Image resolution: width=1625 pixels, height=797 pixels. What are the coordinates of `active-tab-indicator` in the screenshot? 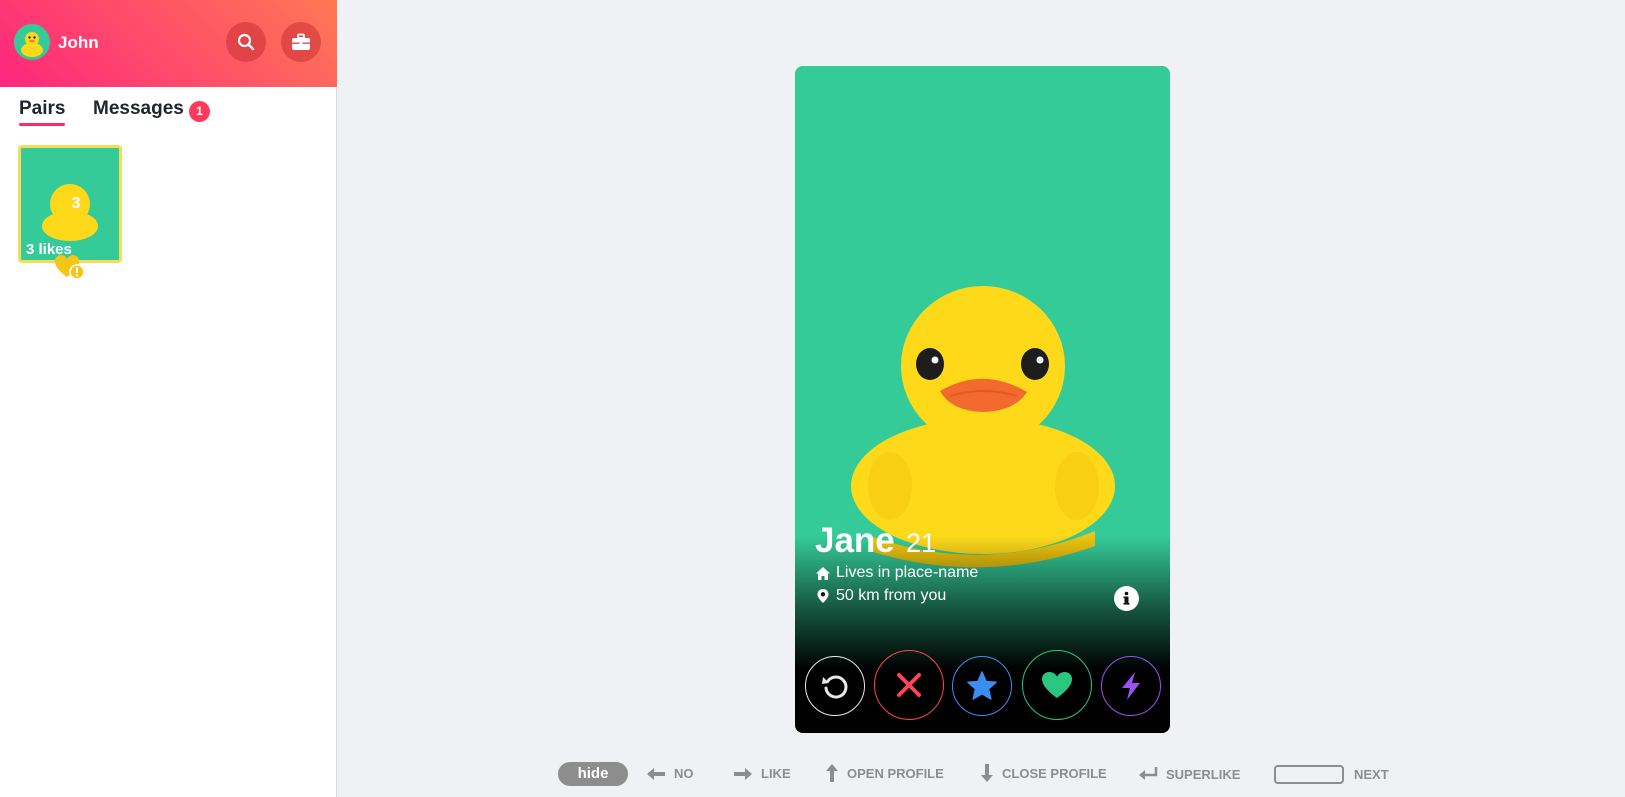 It's located at (42, 124).